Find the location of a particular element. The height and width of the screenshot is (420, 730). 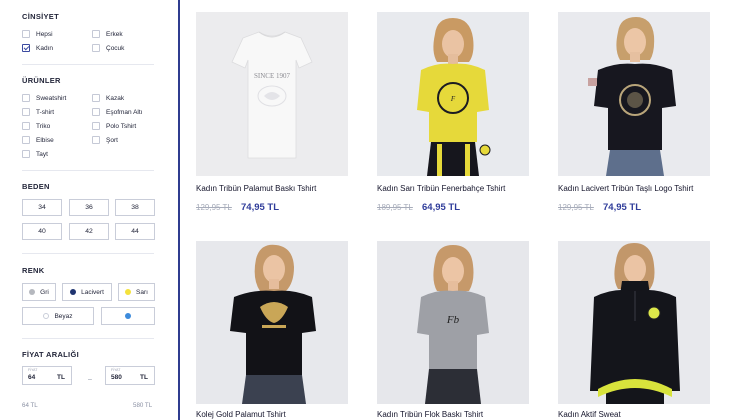

gender-option-all: Hepsi is located at coordinates (37, 34).